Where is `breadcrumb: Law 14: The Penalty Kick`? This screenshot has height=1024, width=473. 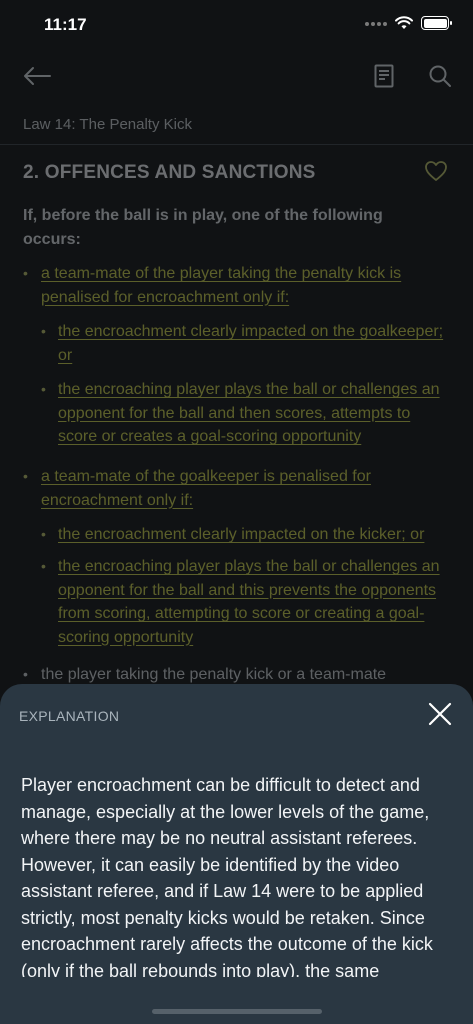
breadcrumb: Law 14: The Penalty Kick is located at coordinates (107, 124).